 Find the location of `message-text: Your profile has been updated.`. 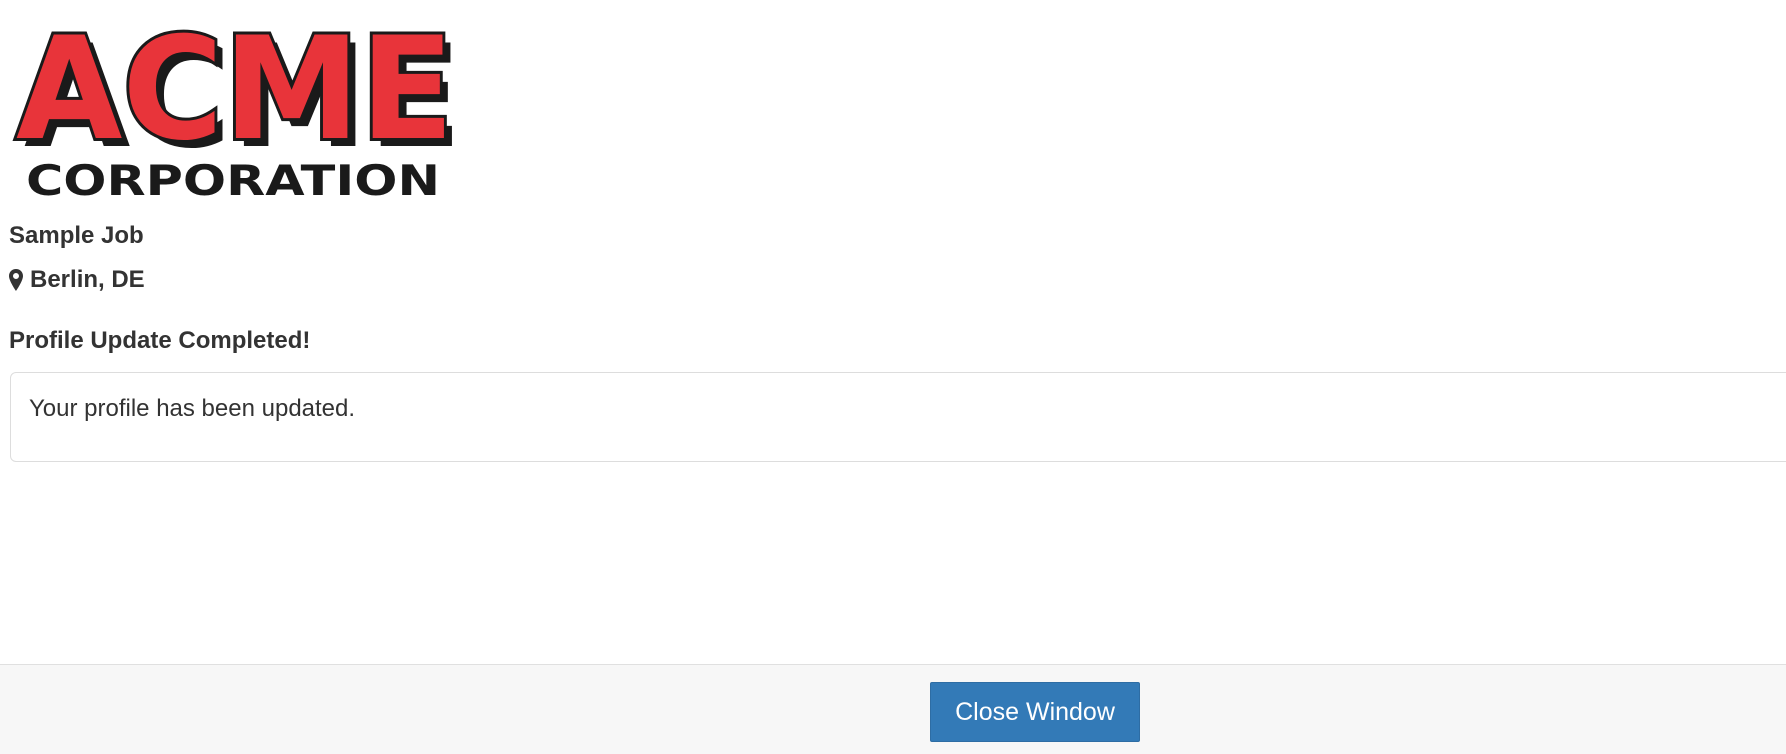

message-text: Your profile has been updated. is located at coordinates (192, 408).